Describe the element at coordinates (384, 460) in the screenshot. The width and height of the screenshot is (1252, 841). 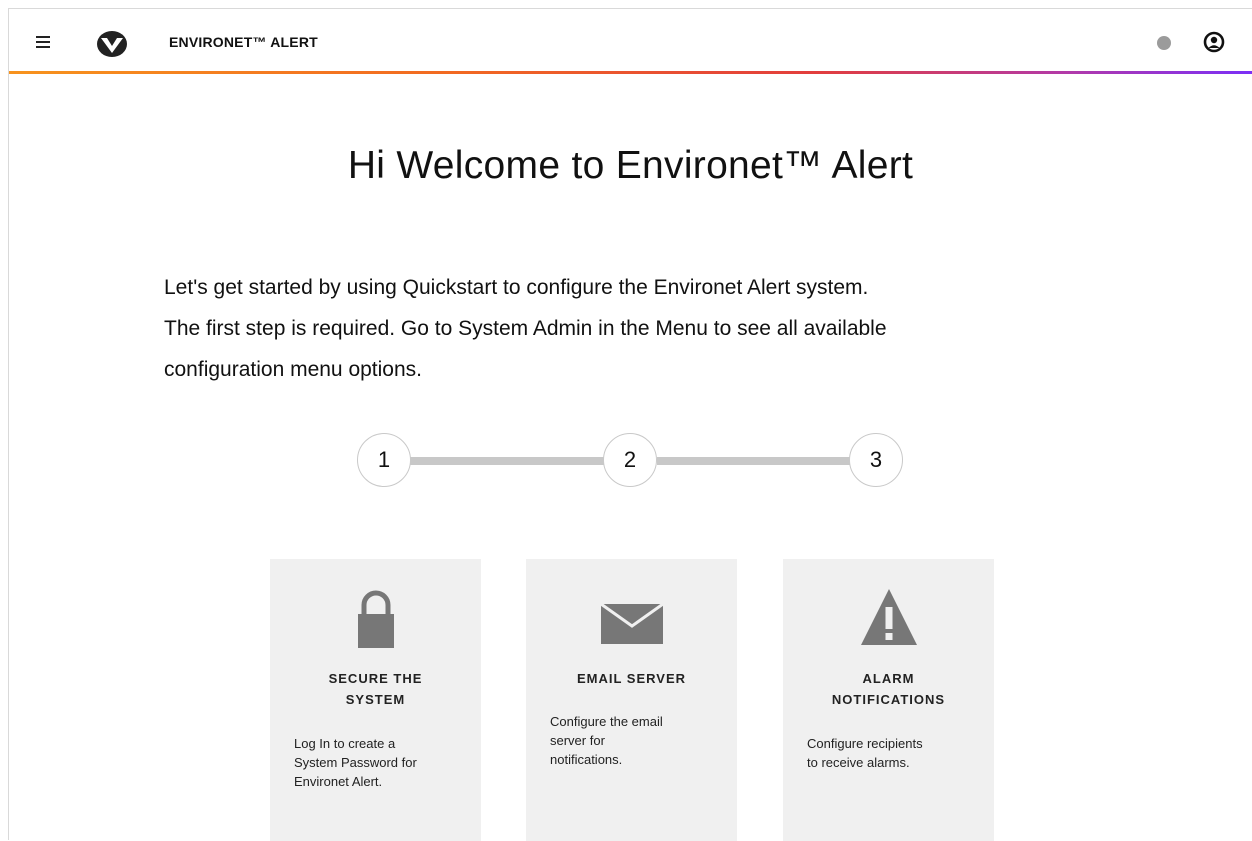
I see `step-1: 1` at that location.